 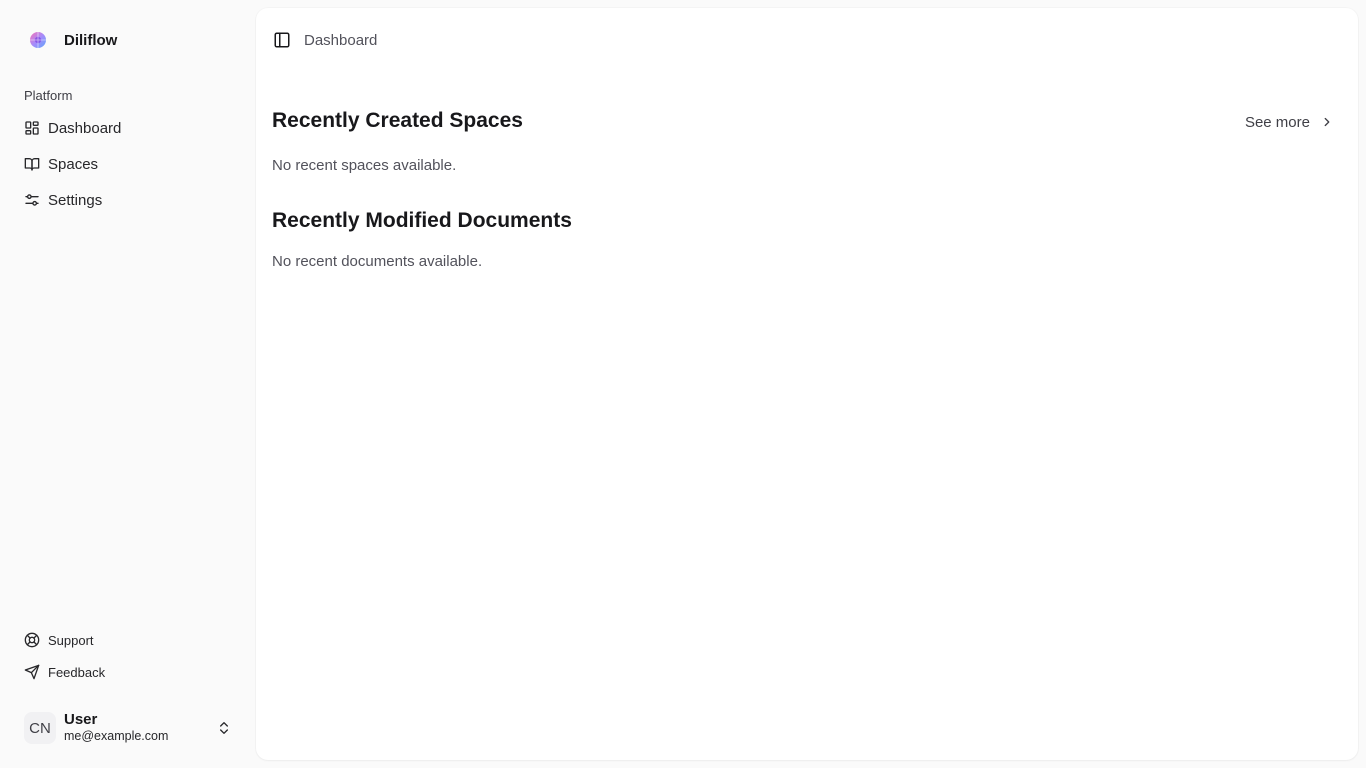 What do you see at coordinates (77, 672) in the screenshot?
I see `sidebar-item-label: Feedback` at bounding box center [77, 672].